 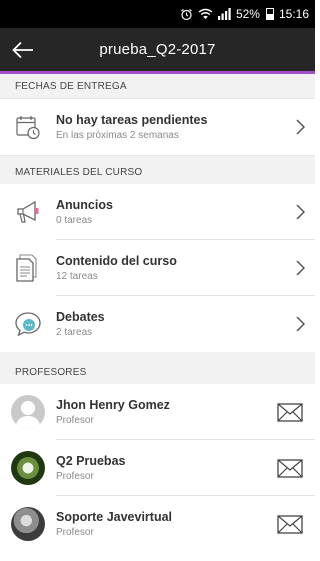 I want to click on materials-item-title: Contenido del curso, so click(x=116, y=261).